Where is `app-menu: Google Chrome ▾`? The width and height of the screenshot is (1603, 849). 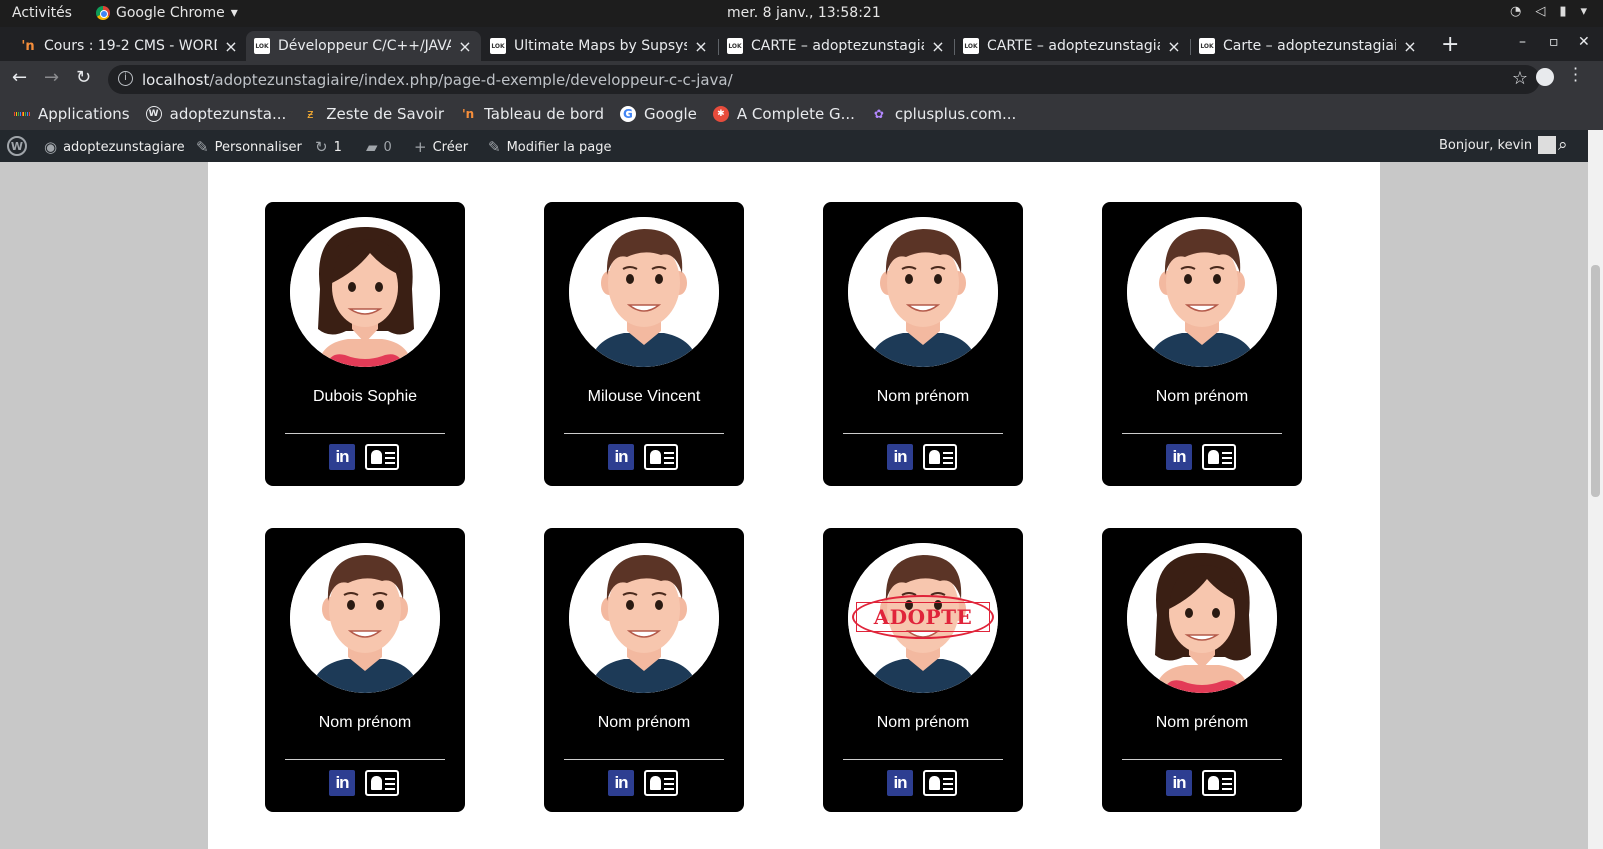
app-menu: Google Chrome ▾ is located at coordinates (167, 13).